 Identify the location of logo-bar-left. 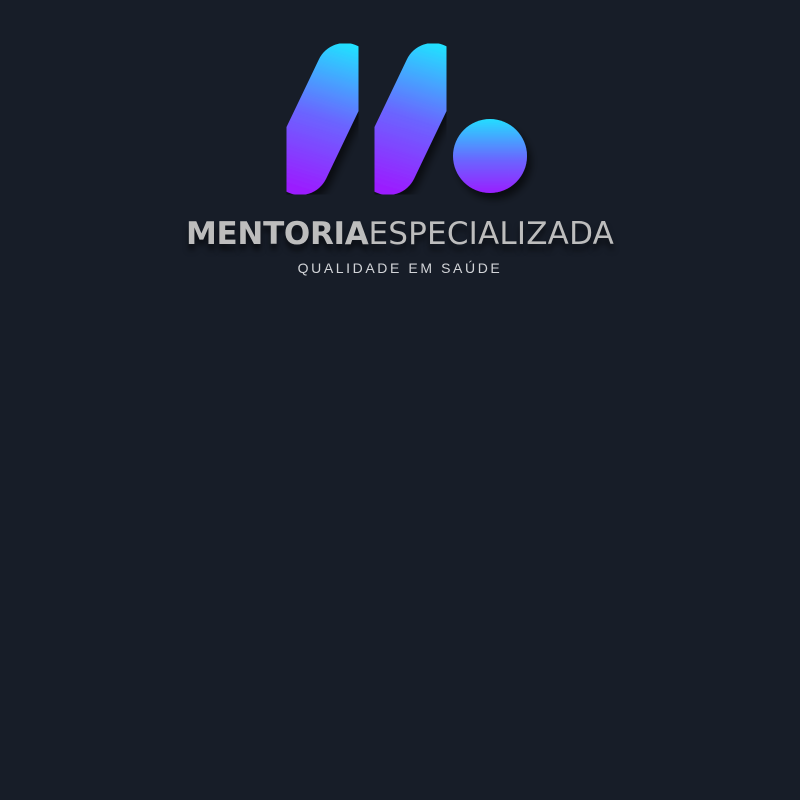
(322, 119).